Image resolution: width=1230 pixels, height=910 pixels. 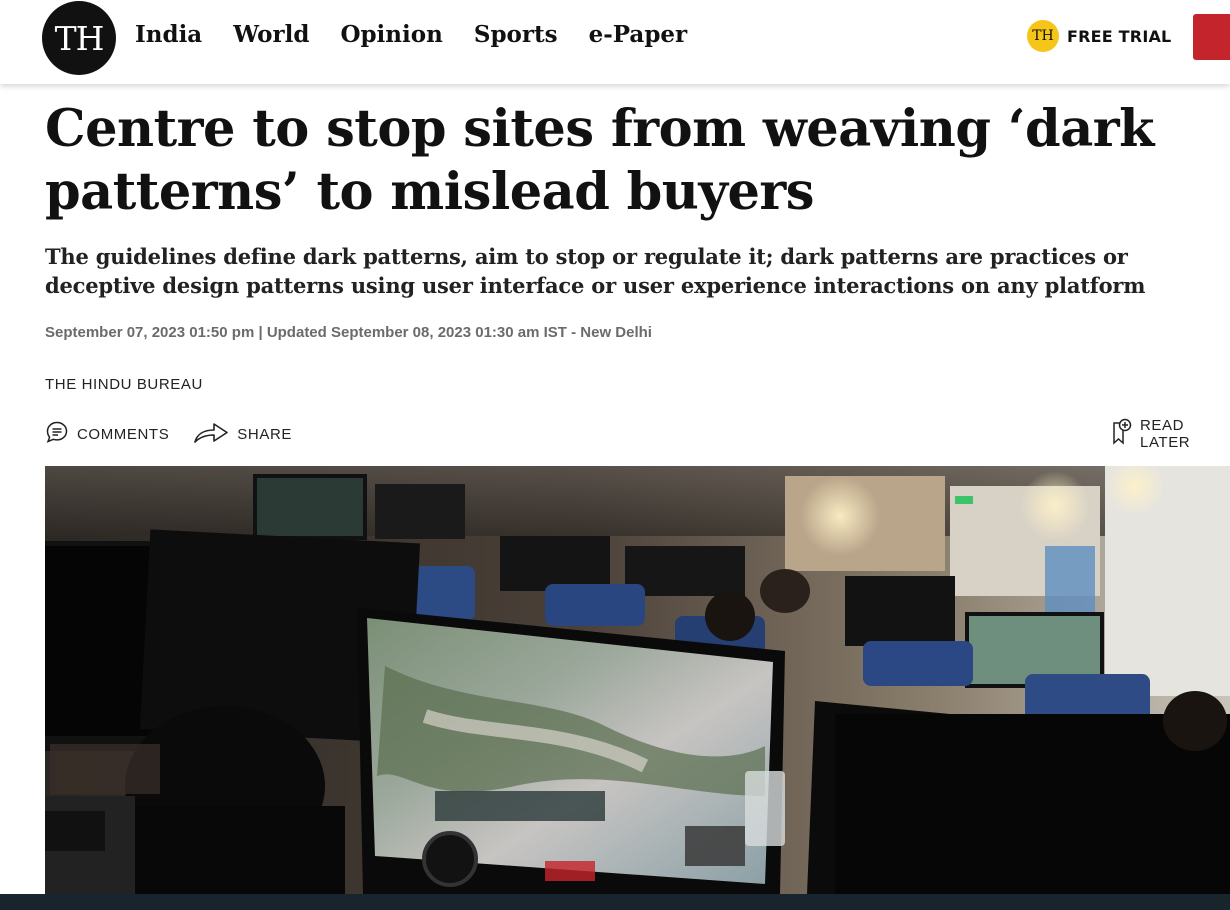 I want to click on article-byline: THE HINDU BUREAU, so click(x=124, y=384).